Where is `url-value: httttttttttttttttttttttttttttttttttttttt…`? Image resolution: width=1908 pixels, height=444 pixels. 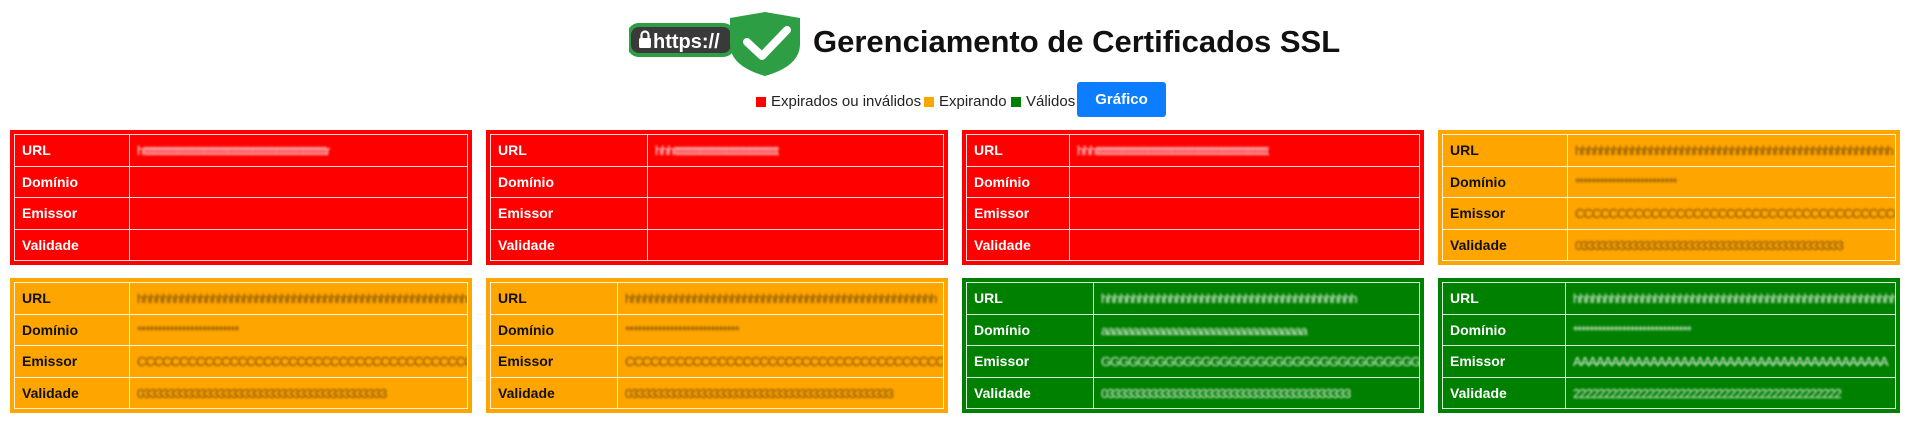
url-value: httttttttttttttttttttttttttttttttttttttt… is located at coordinates (298, 150).